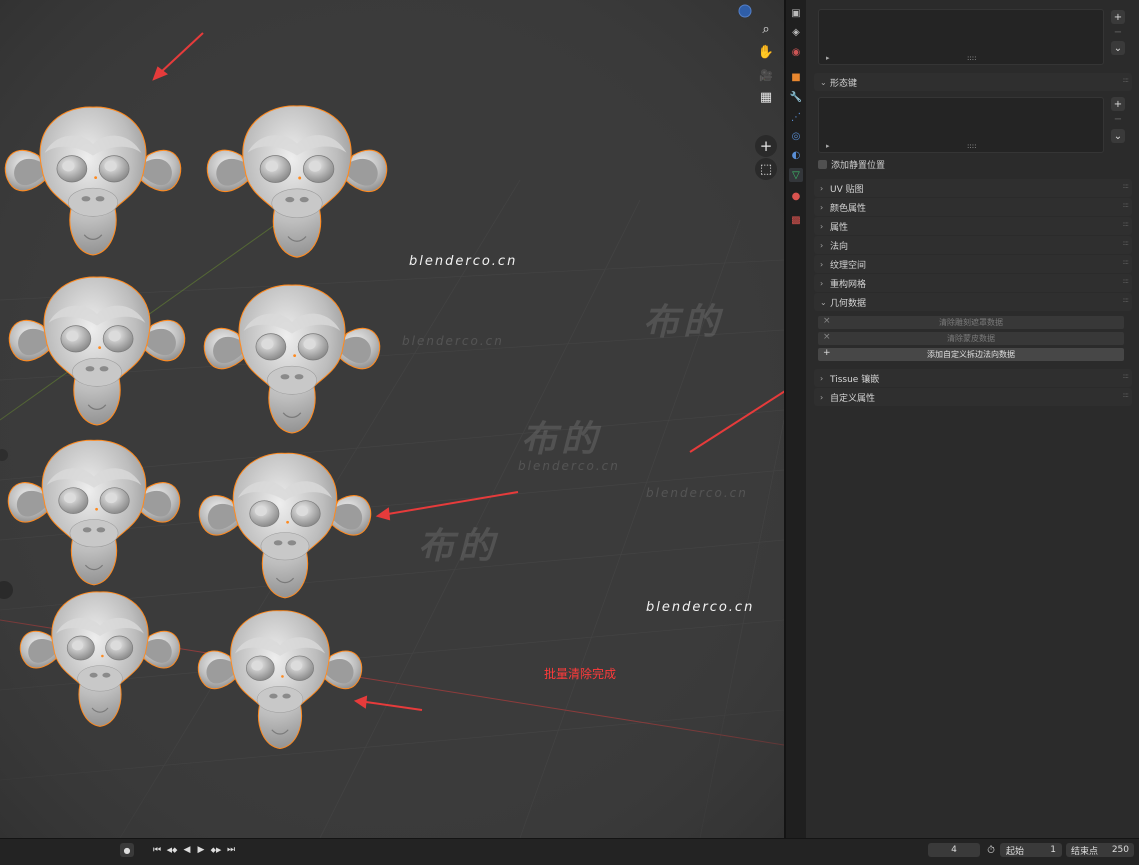 This screenshot has width=1139, height=865. I want to click on frame-end-field: 结束点 250, so click(1100, 850).